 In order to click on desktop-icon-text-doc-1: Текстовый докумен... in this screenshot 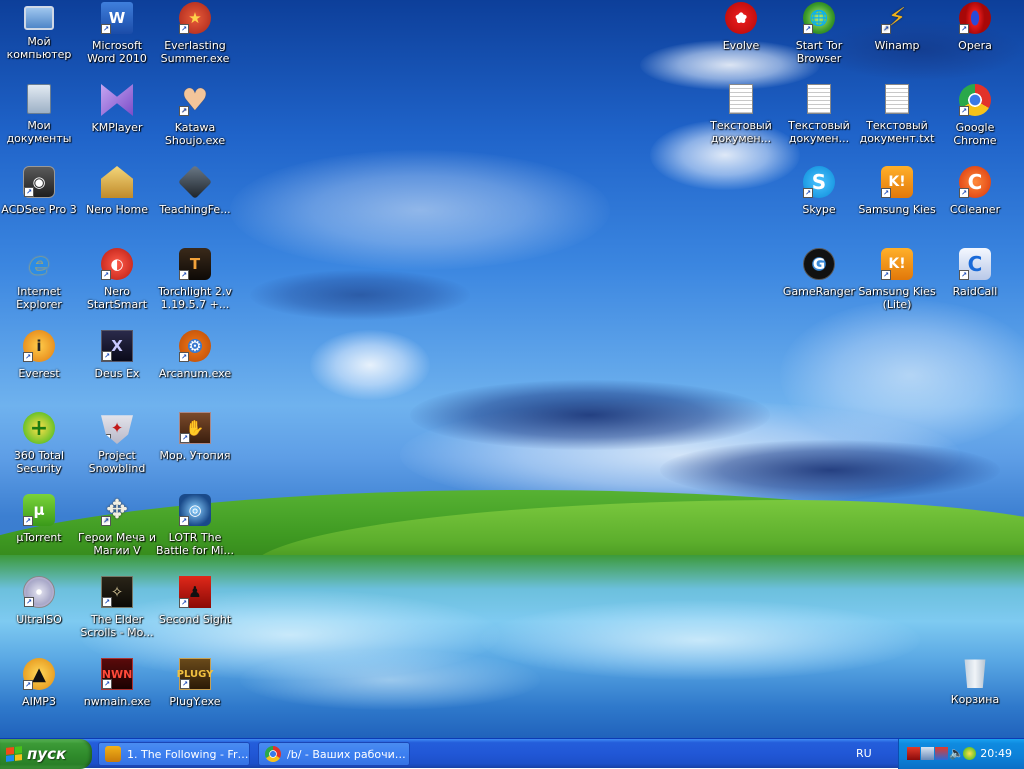, I will do `click(741, 124)`.